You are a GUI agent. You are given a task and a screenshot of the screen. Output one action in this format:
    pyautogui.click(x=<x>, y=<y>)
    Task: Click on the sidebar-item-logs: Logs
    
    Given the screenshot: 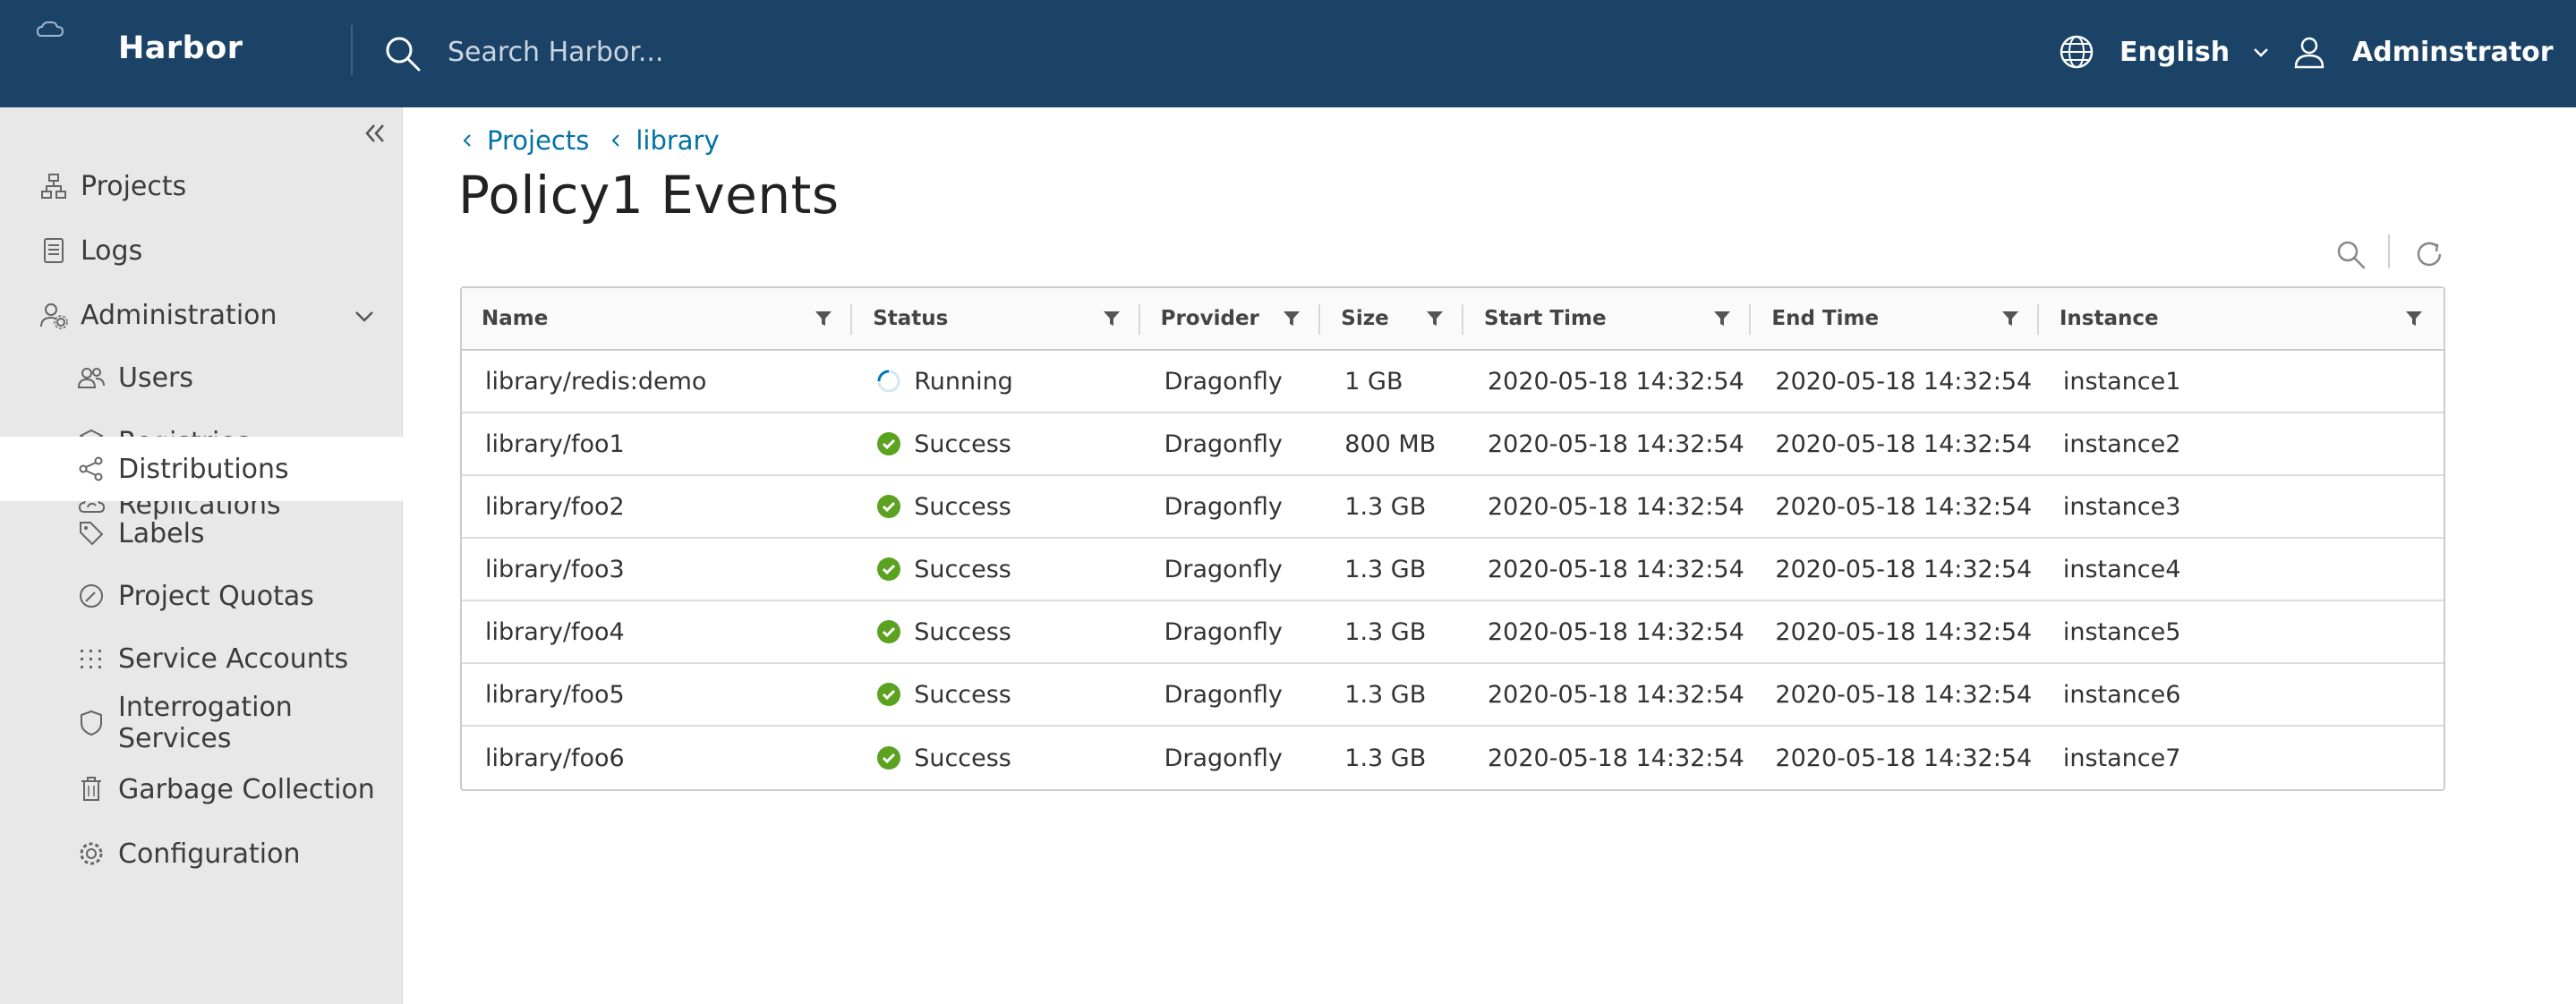 What is the action you would take?
    pyautogui.click(x=201, y=250)
    